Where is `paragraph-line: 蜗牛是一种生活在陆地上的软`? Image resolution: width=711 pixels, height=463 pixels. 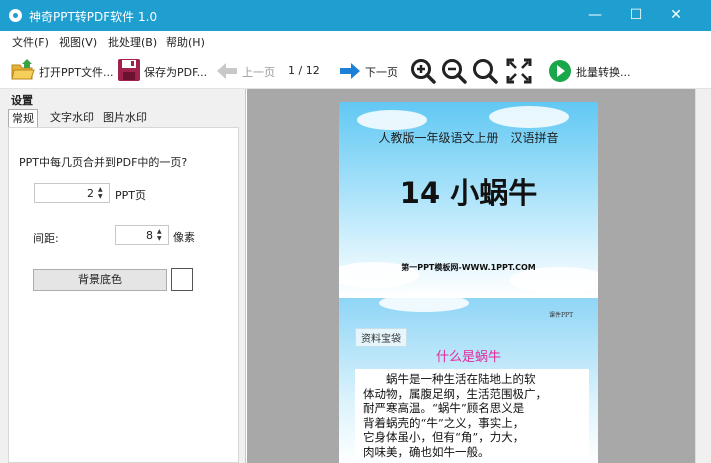 paragraph-line: 蜗牛是一种生活在陆地上的软 is located at coordinates (461, 379).